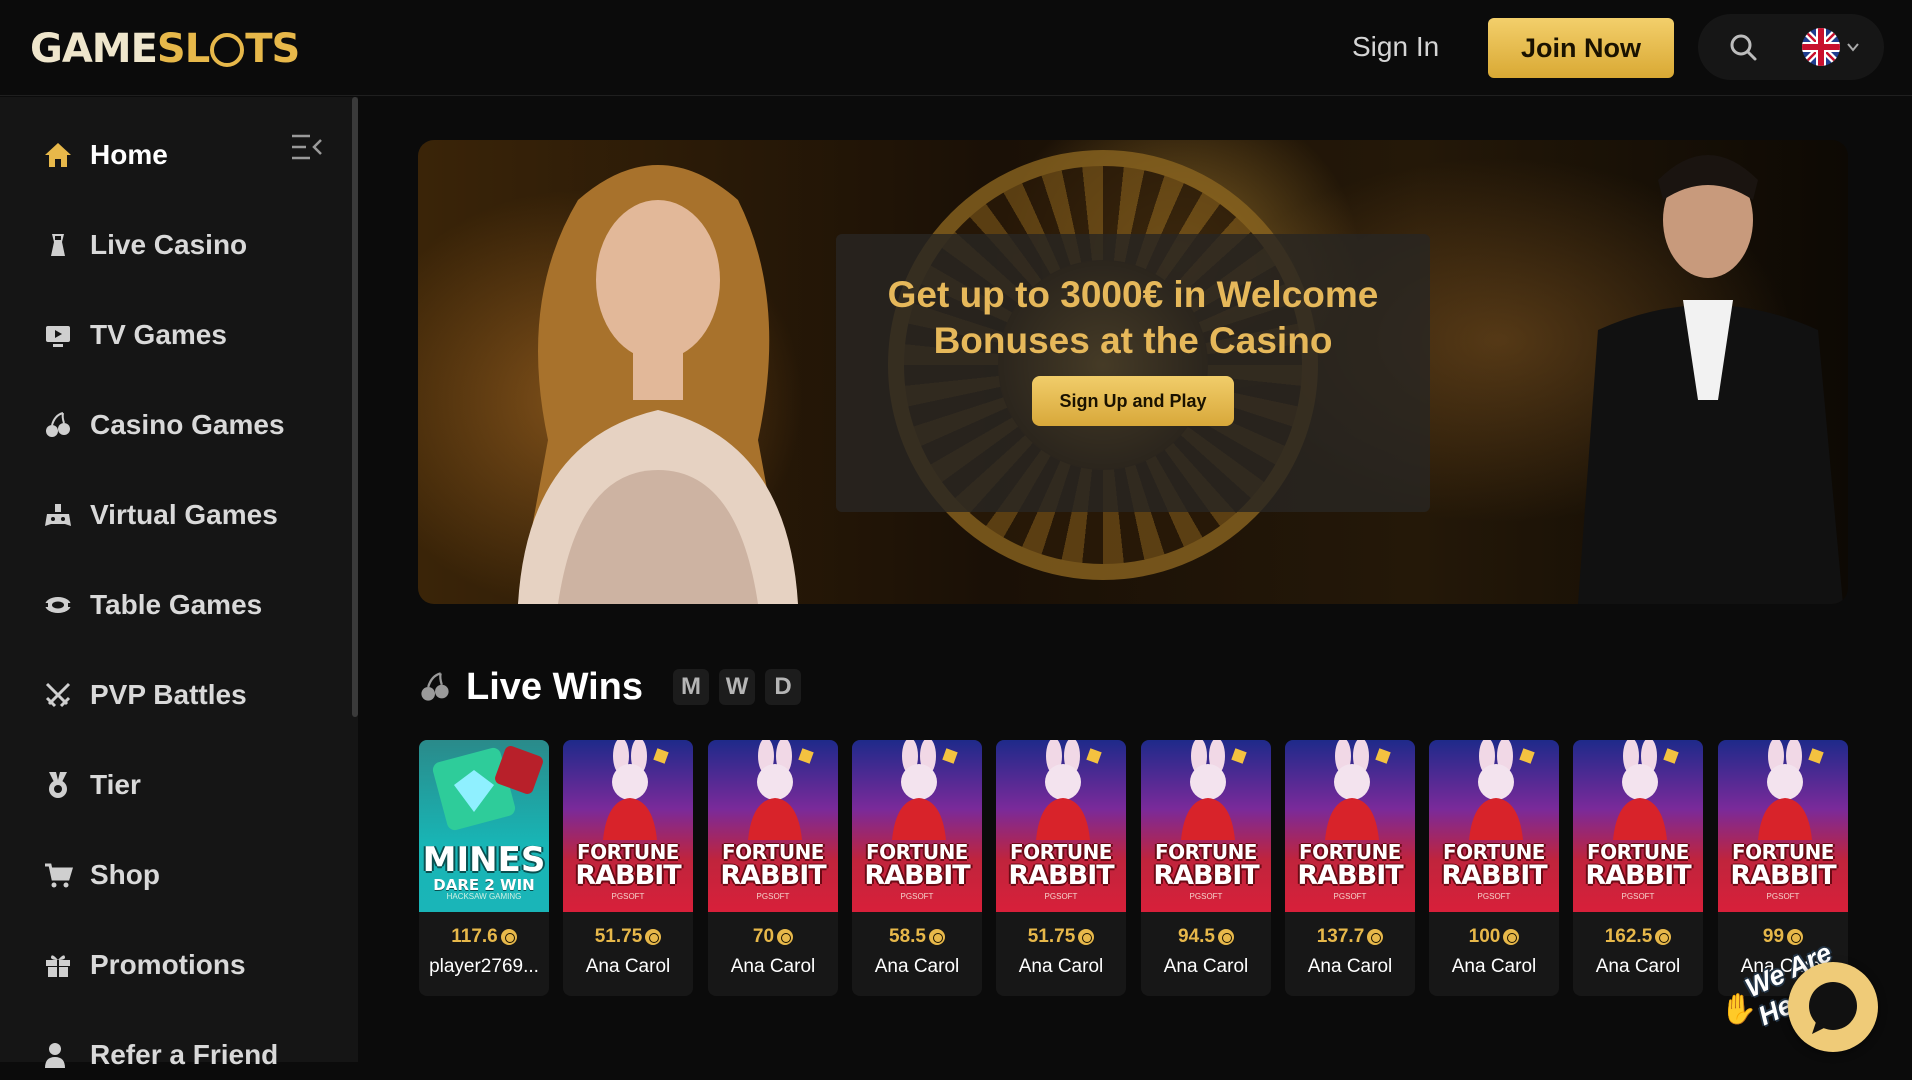 This screenshot has width=1912, height=1080. Describe the element at coordinates (158, 334) in the screenshot. I see `sidebar-item-label: TV Games` at that location.